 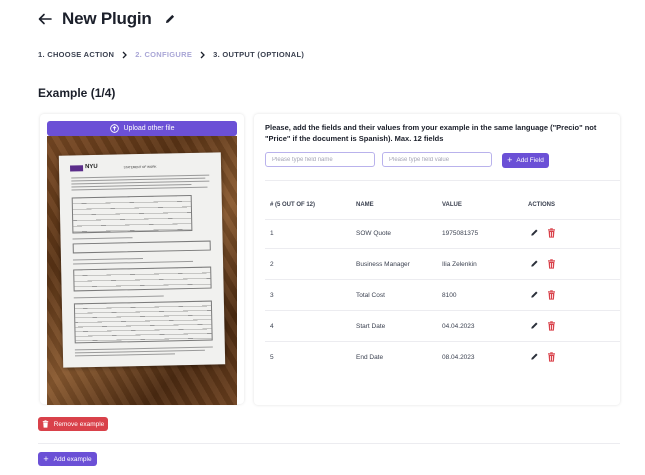 What do you see at coordinates (460, 233) in the screenshot?
I see `row-value: 1975081375` at bounding box center [460, 233].